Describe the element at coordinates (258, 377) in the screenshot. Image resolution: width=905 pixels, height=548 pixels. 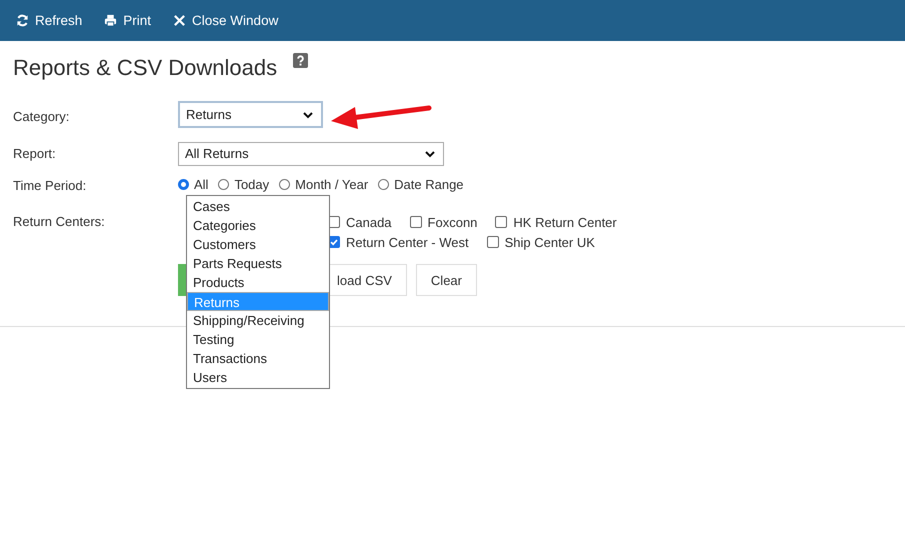
I see `dropdown-option: Users` at that location.